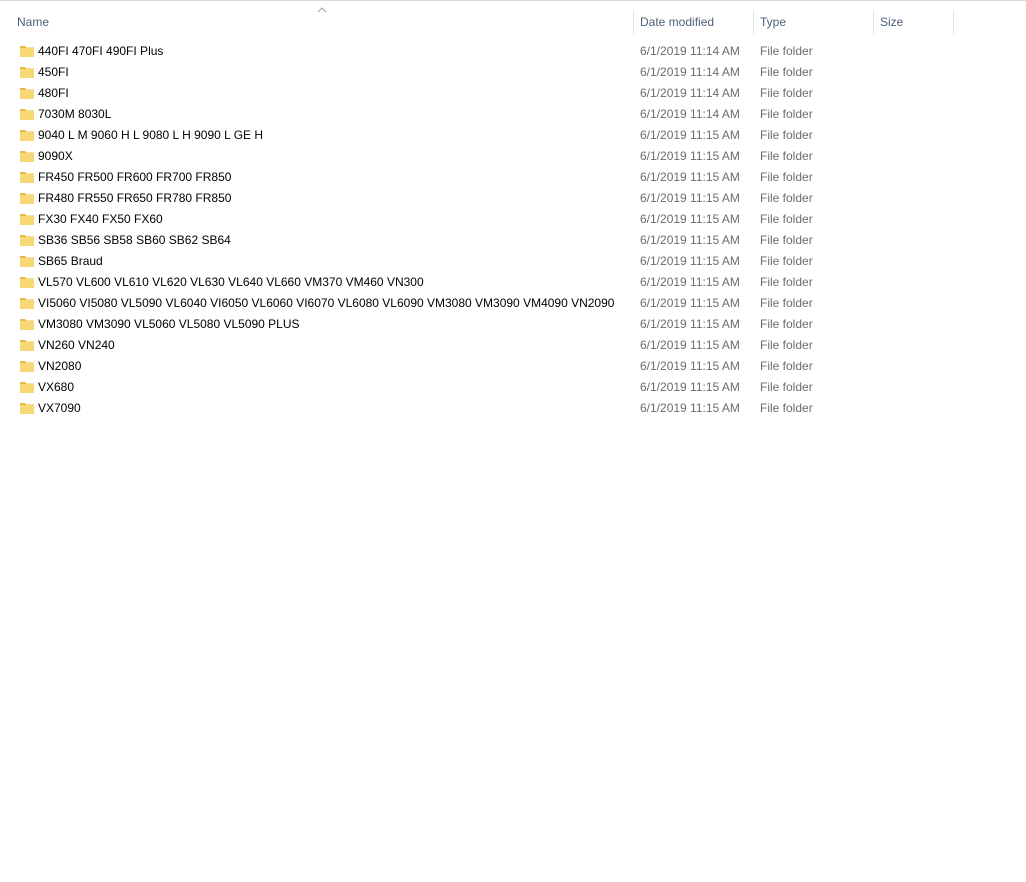 This screenshot has width=1026, height=882. I want to click on file-row: VX7090 6/1/2019 11:15 AM File folder, so click(513, 408).